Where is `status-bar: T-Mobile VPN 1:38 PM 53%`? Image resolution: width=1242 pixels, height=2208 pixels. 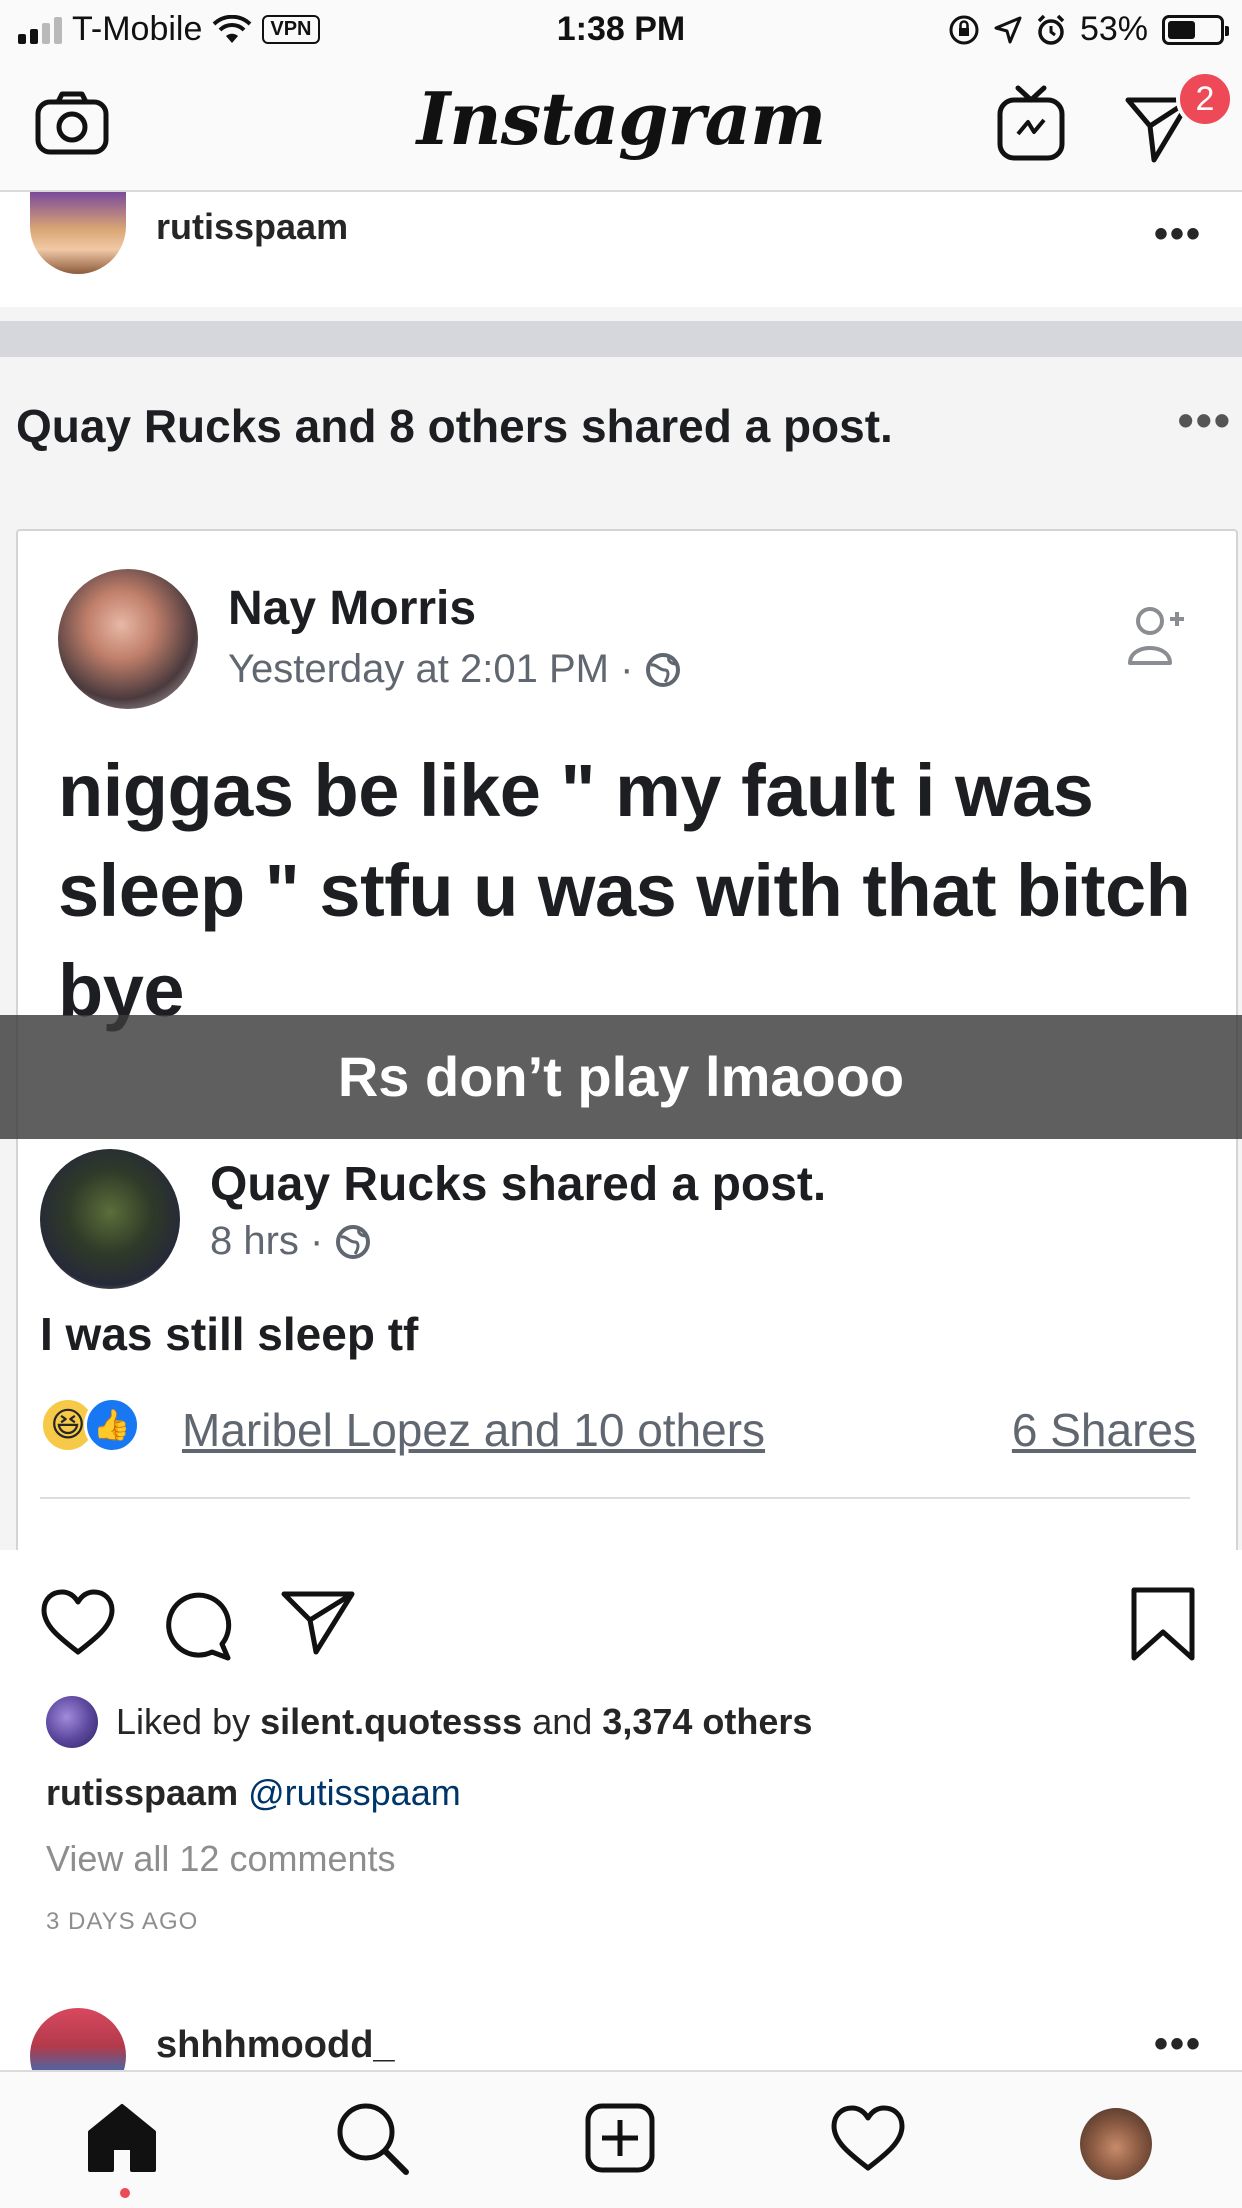 status-bar: T-Mobile VPN 1:38 PM 53% is located at coordinates (621, 31).